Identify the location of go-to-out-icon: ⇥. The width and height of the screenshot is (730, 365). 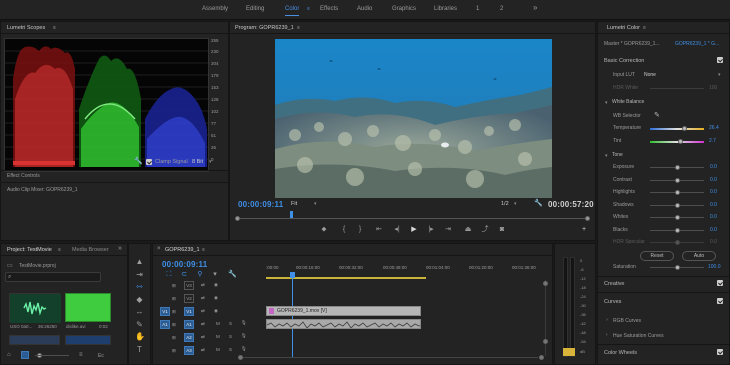
(448, 230).